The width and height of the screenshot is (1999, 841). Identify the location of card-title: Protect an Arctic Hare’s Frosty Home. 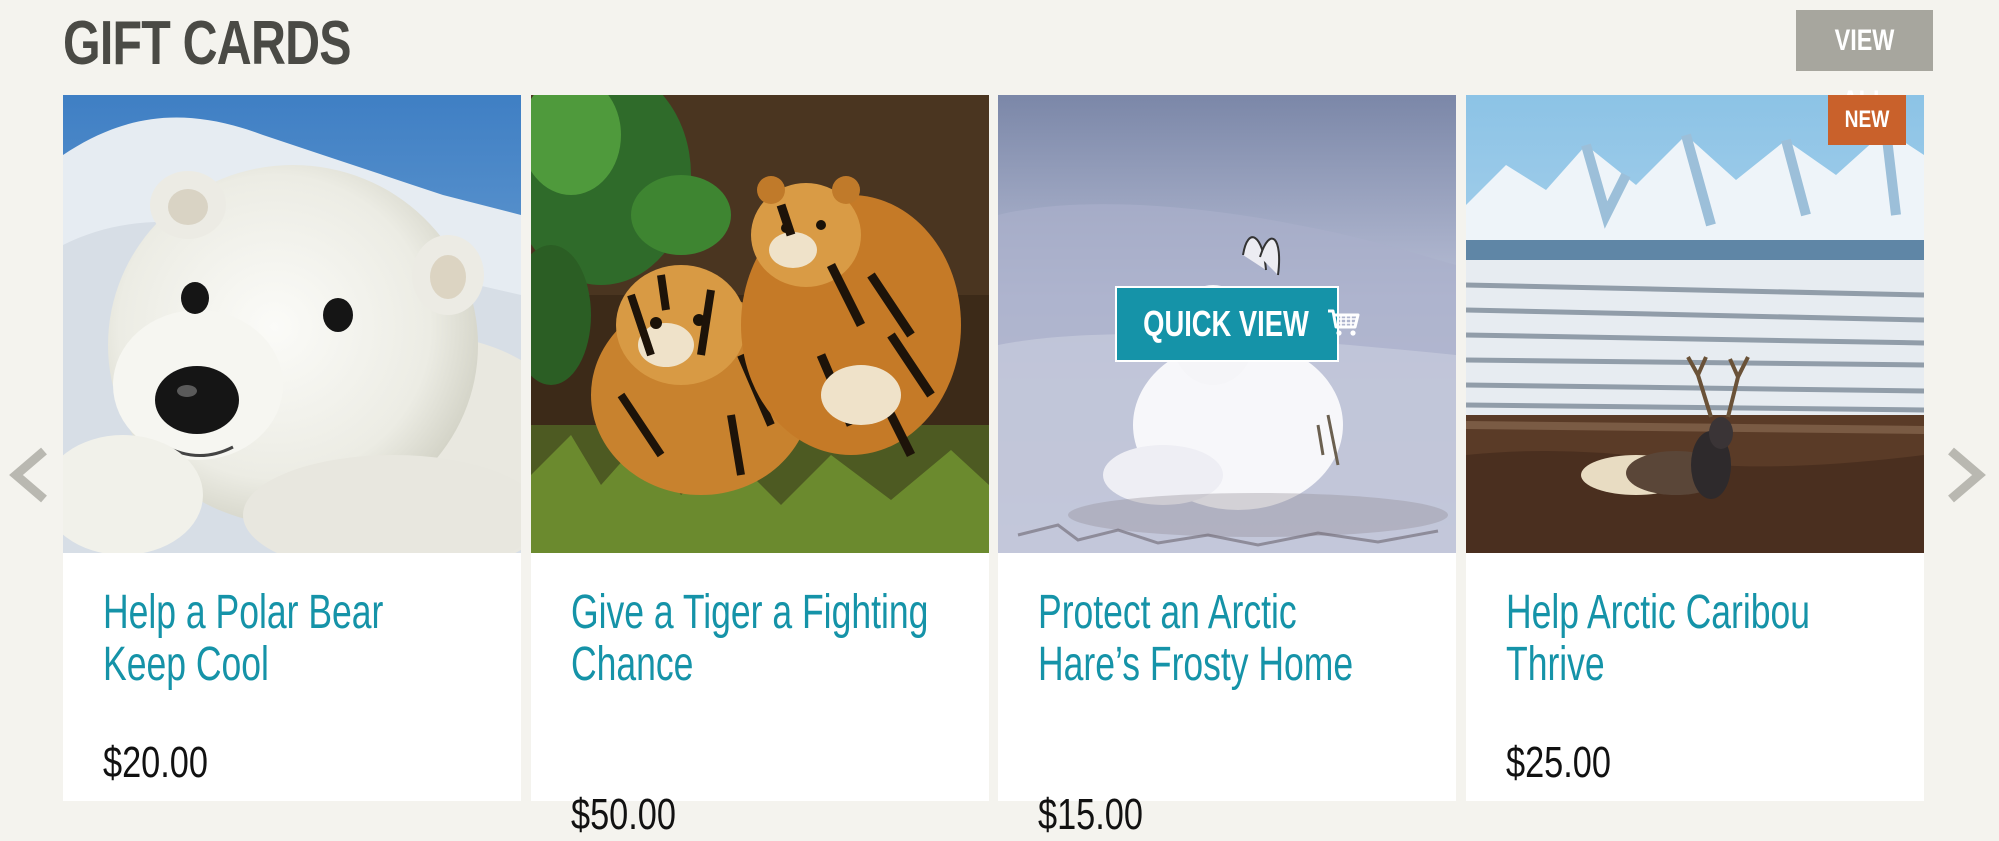
(1223, 639).